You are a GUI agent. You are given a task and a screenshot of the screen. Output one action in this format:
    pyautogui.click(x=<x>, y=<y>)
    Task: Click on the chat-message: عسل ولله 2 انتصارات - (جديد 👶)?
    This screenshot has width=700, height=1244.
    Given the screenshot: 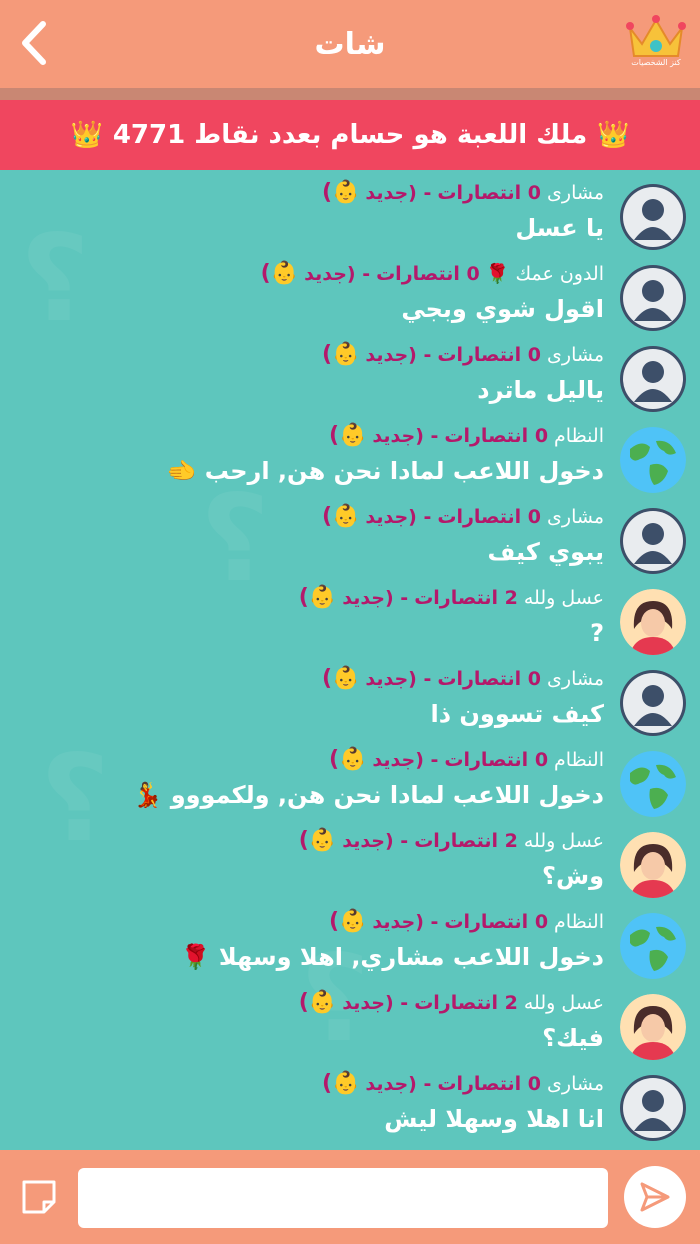 What is the action you would take?
    pyautogui.click(x=350, y=615)
    